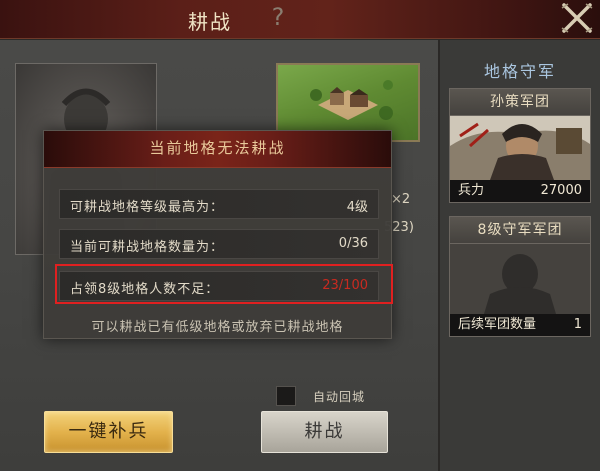 The image size is (600, 471). What do you see at coordinates (286, 396) in the screenshot?
I see `auto-return-checkbox` at bounding box center [286, 396].